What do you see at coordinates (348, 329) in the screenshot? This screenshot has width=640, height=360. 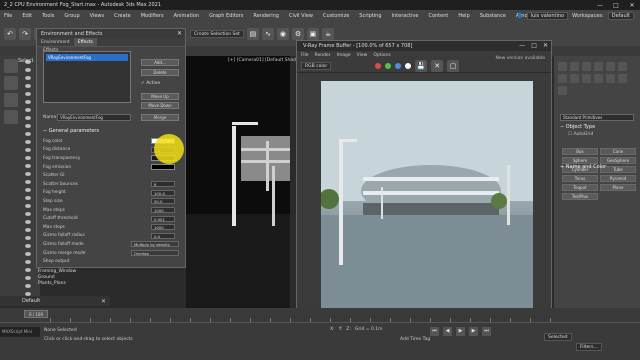 I see `z-coord-label: Z:` at bounding box center [348, 329].